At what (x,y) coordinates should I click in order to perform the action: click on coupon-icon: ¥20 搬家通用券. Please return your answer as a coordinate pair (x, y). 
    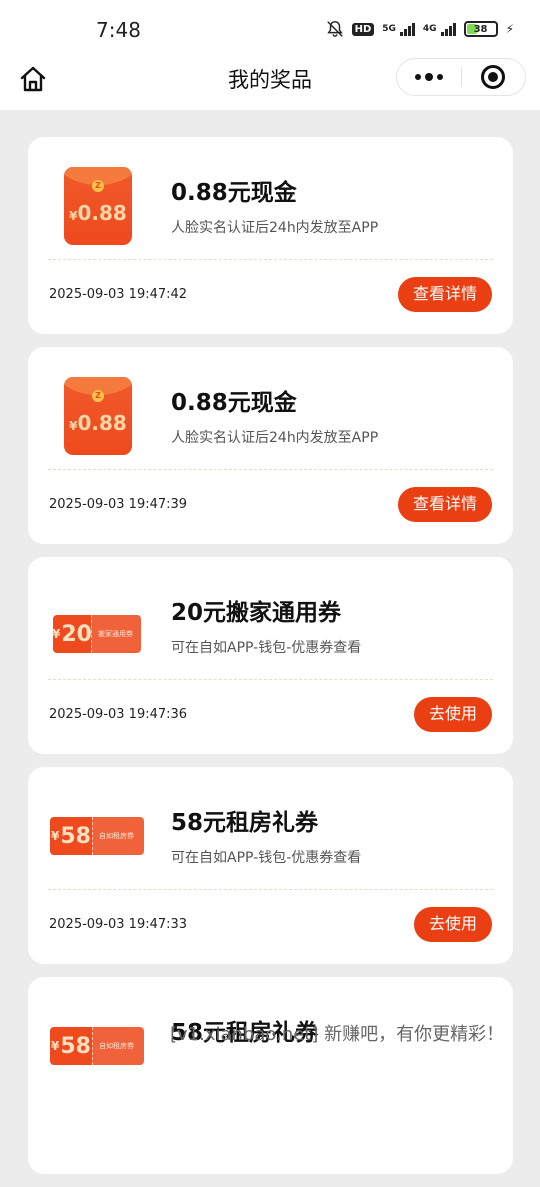
    Looking at the image, I should click on (96, 634).